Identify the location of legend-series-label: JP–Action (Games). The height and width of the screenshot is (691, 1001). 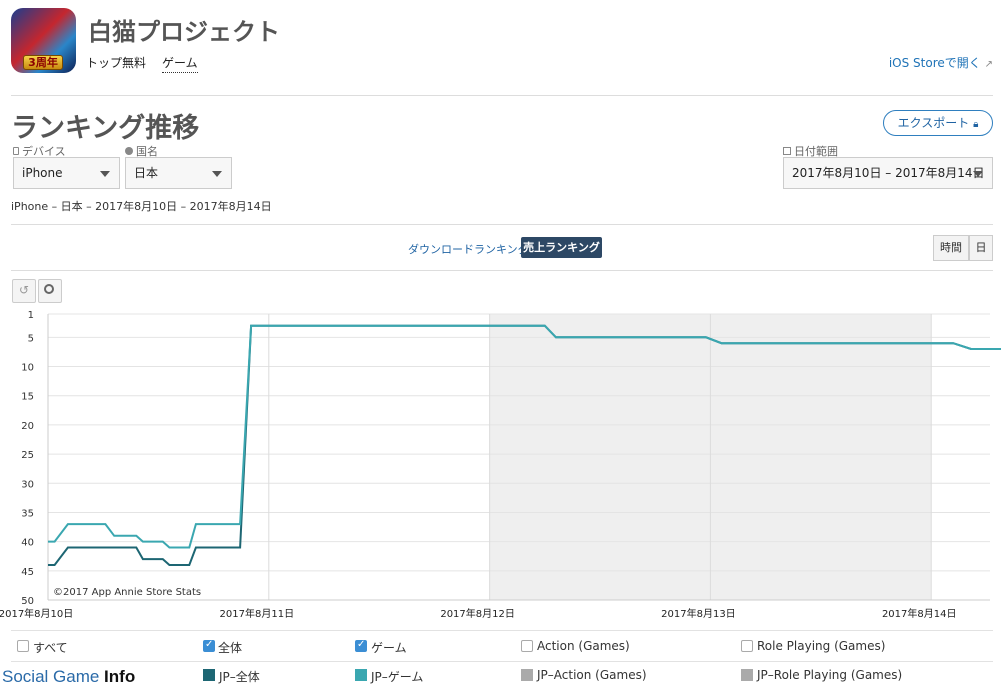
(592, 675).